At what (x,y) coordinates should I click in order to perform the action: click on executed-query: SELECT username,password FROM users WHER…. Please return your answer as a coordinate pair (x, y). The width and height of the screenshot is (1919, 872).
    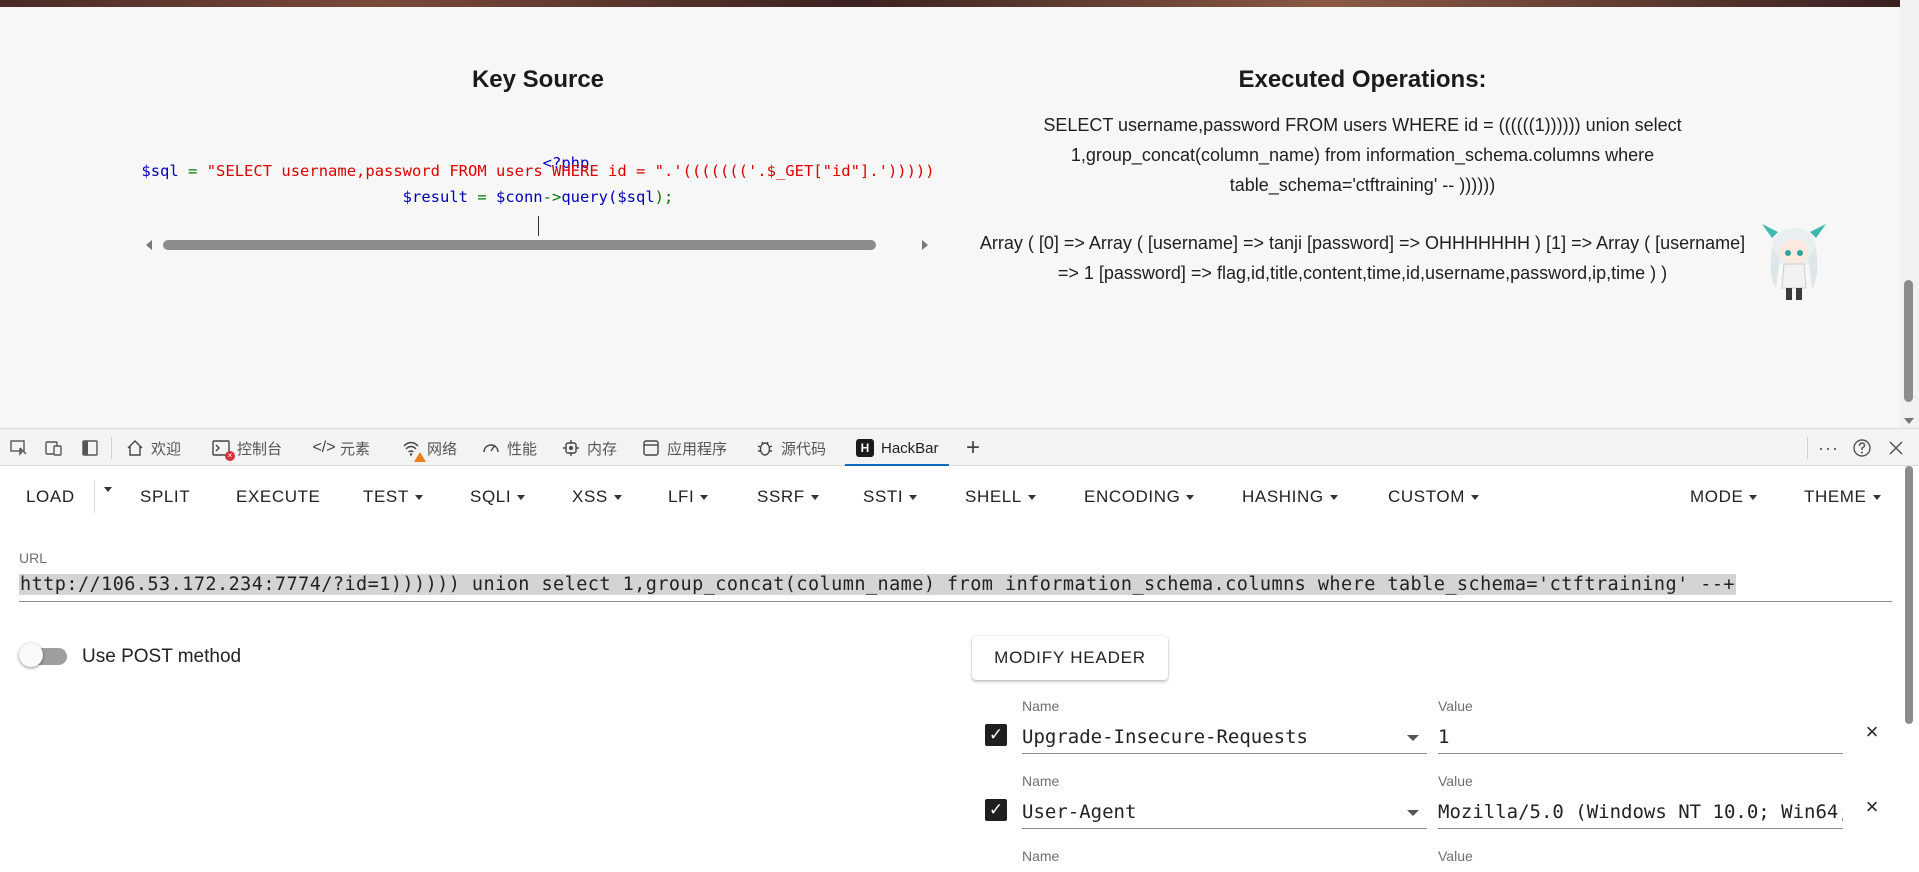
    Looking at the image, I should click on (1362, 155).